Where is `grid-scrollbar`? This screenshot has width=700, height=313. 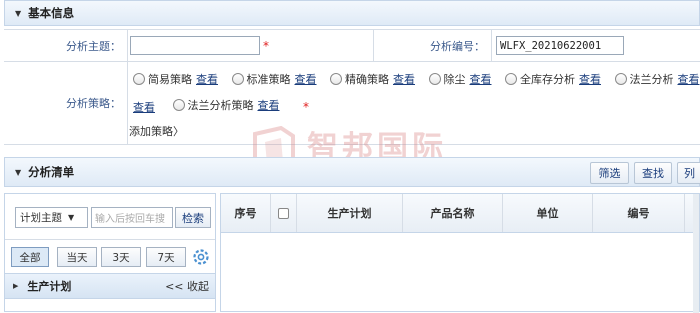 grid-scrollbar is located at coordinates (696, 253).